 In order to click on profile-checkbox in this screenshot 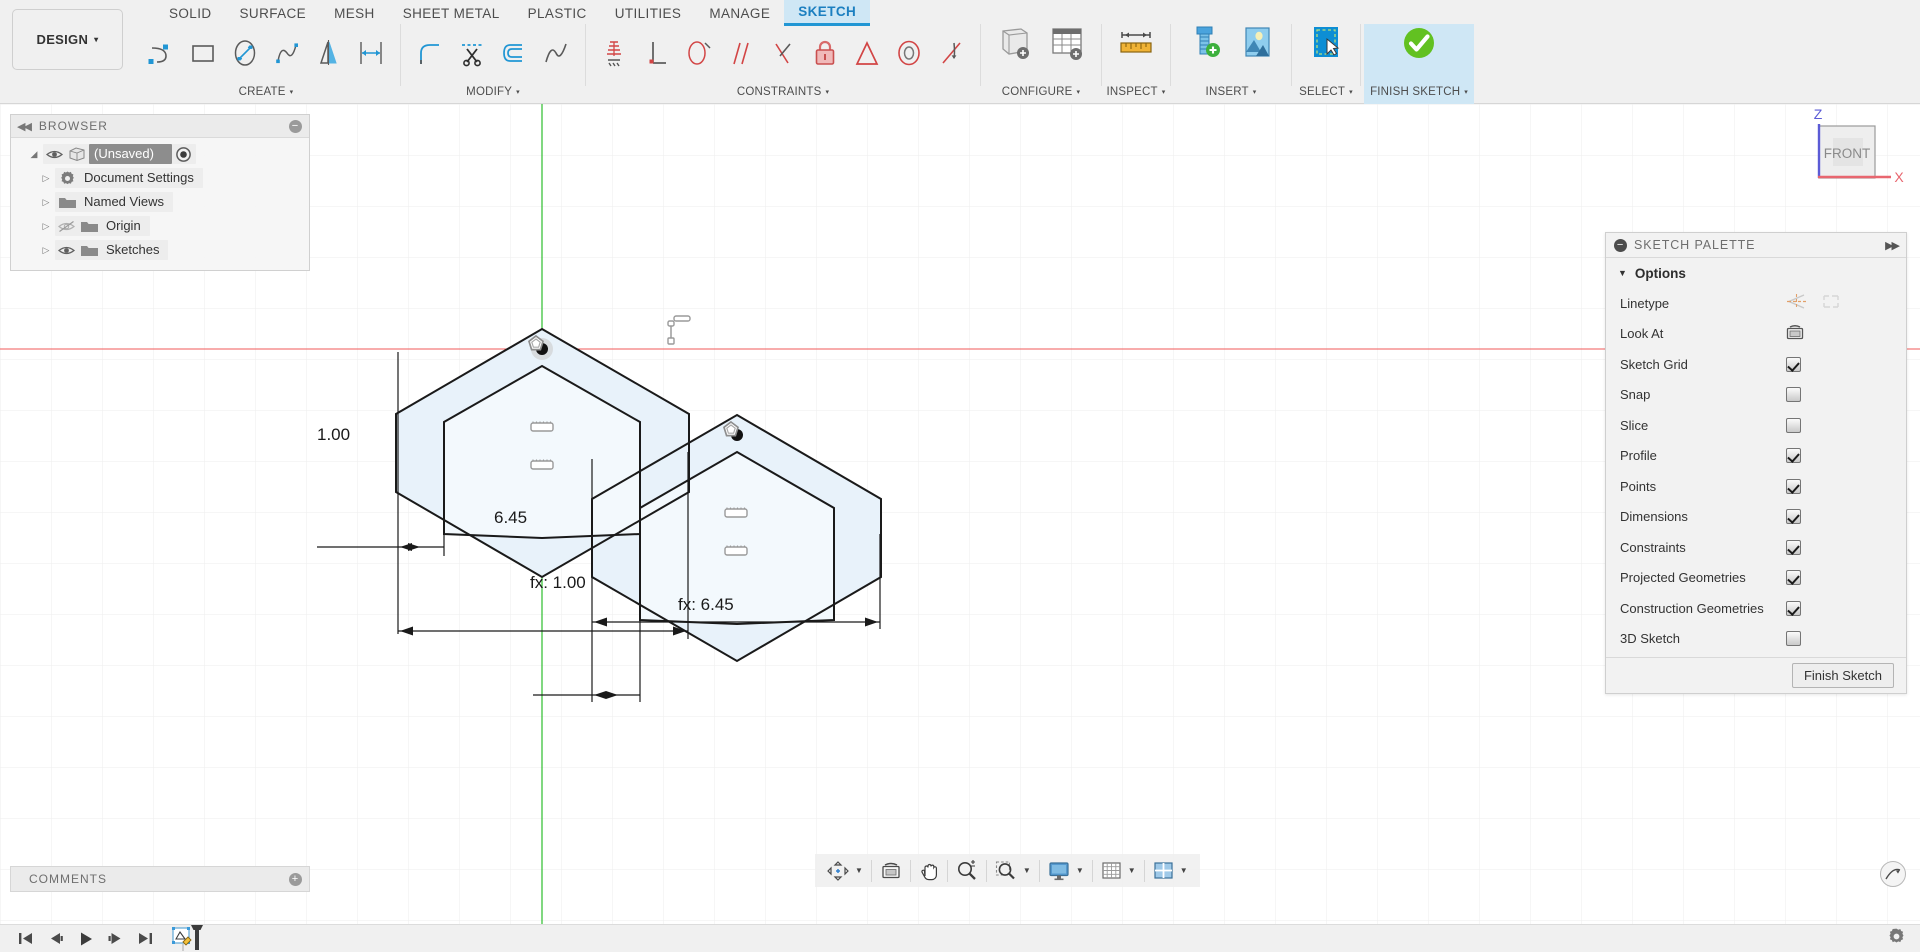, I will do `click(1793, 456)`.